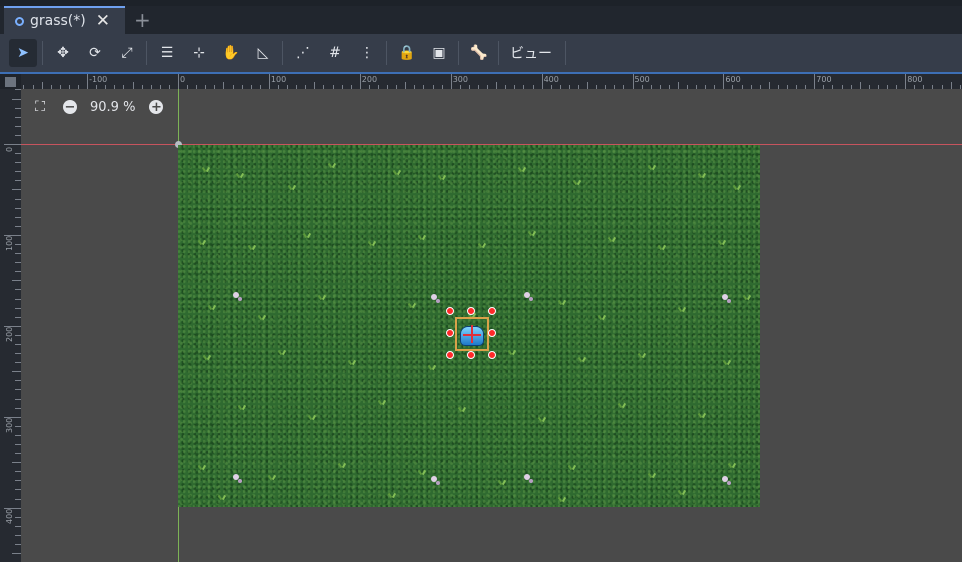 The image size is (962, 562). What do you see at coordinates (23, 53) in the screenshot?
I see `select-tool: ➤` at bounding box center [23, 53].